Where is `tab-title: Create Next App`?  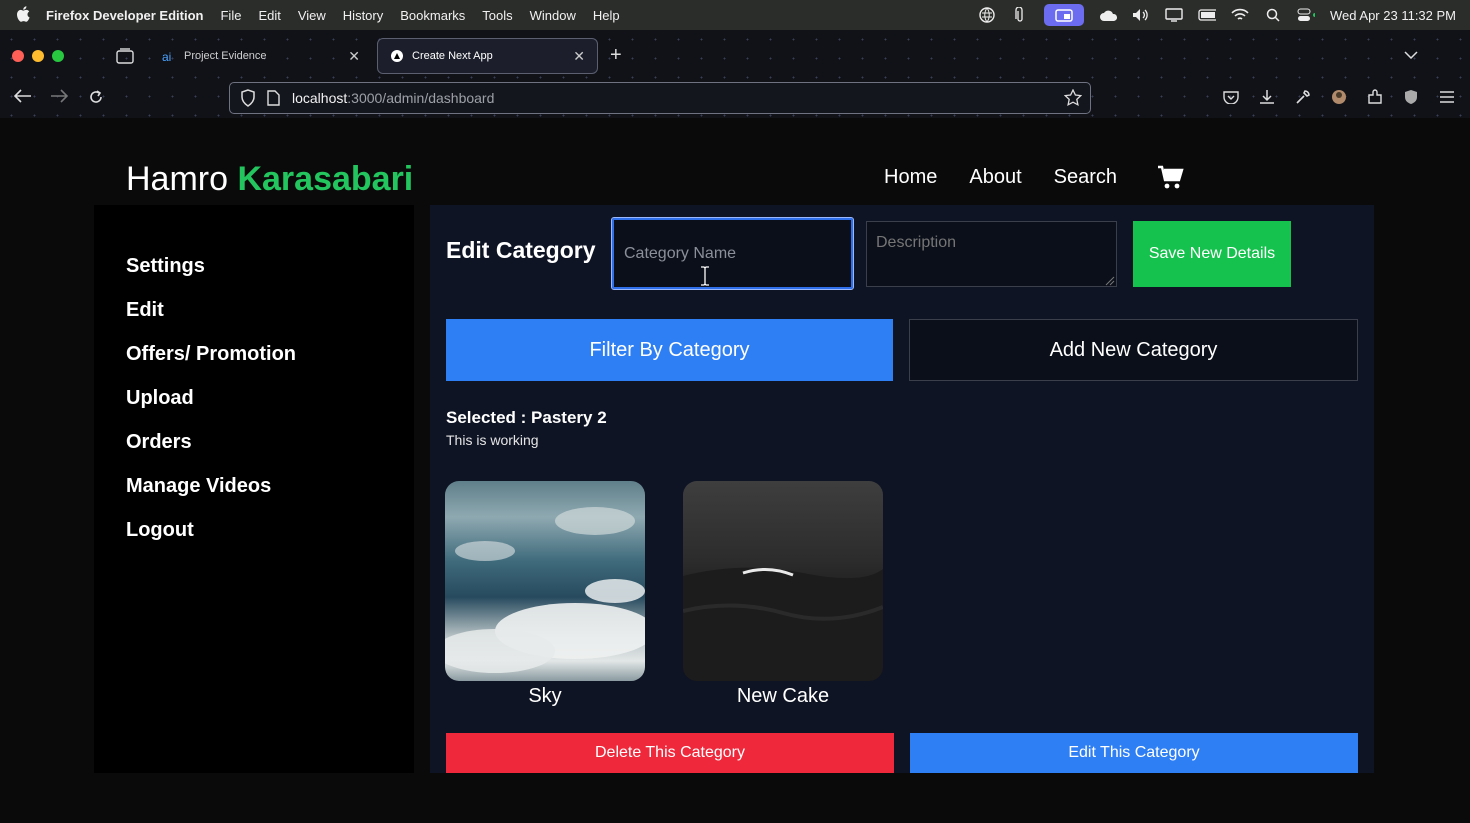 tab-title: Create Next App is located at coordinates (452, 56).